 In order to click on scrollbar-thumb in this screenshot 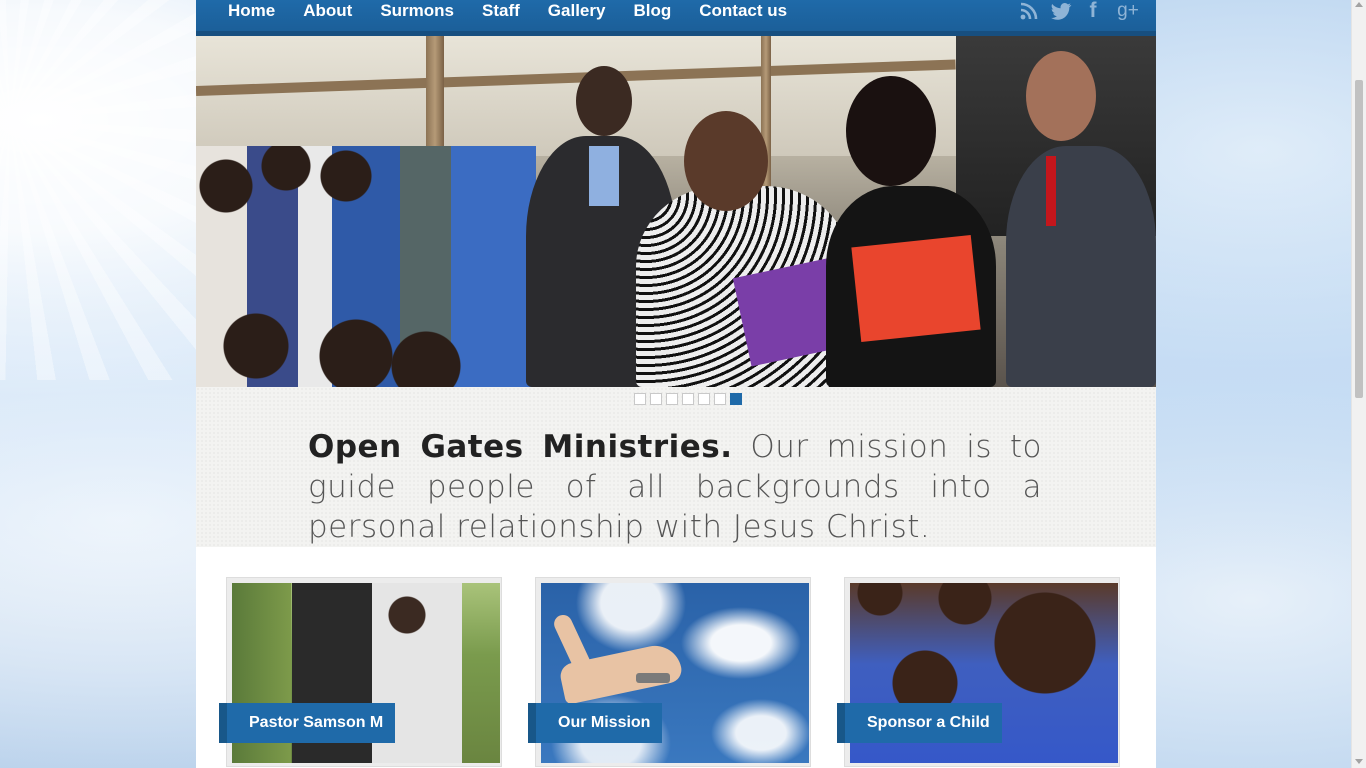, I will do `click(1359, 239)`.